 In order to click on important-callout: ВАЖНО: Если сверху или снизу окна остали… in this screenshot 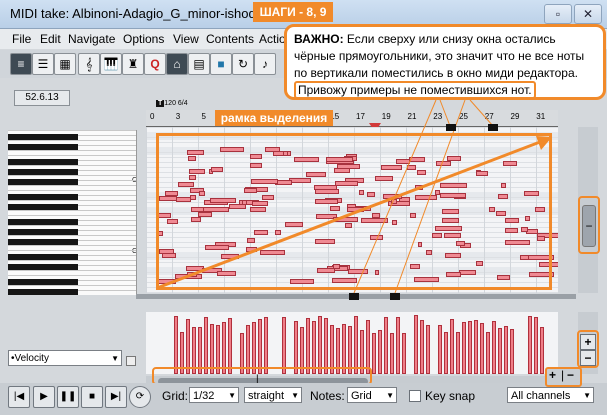, I will do `click(445, 62)`.